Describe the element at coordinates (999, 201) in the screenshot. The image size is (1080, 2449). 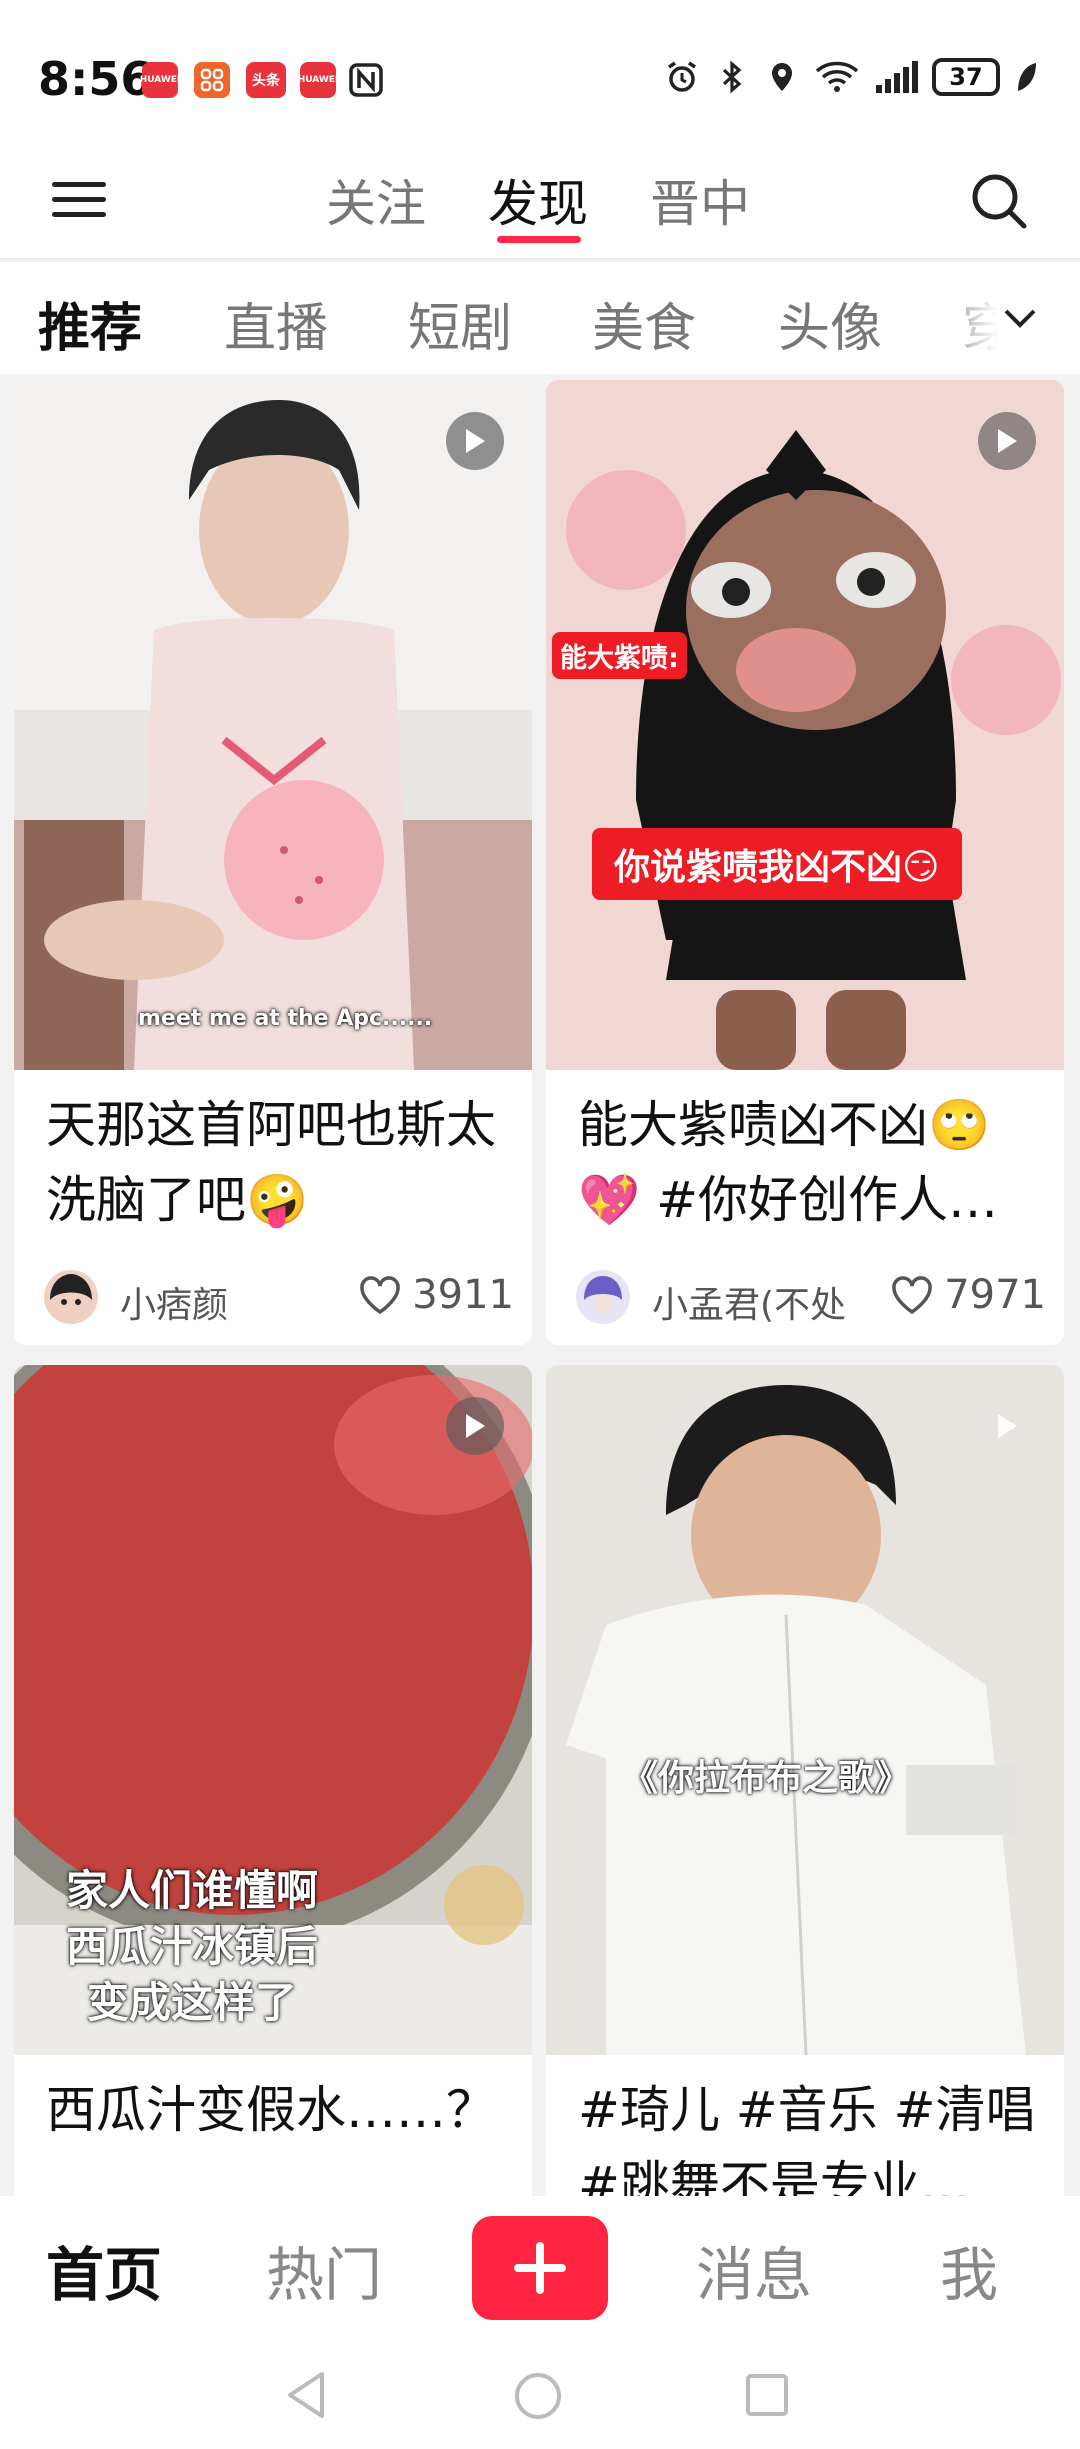
I see `search-icon` at that location.